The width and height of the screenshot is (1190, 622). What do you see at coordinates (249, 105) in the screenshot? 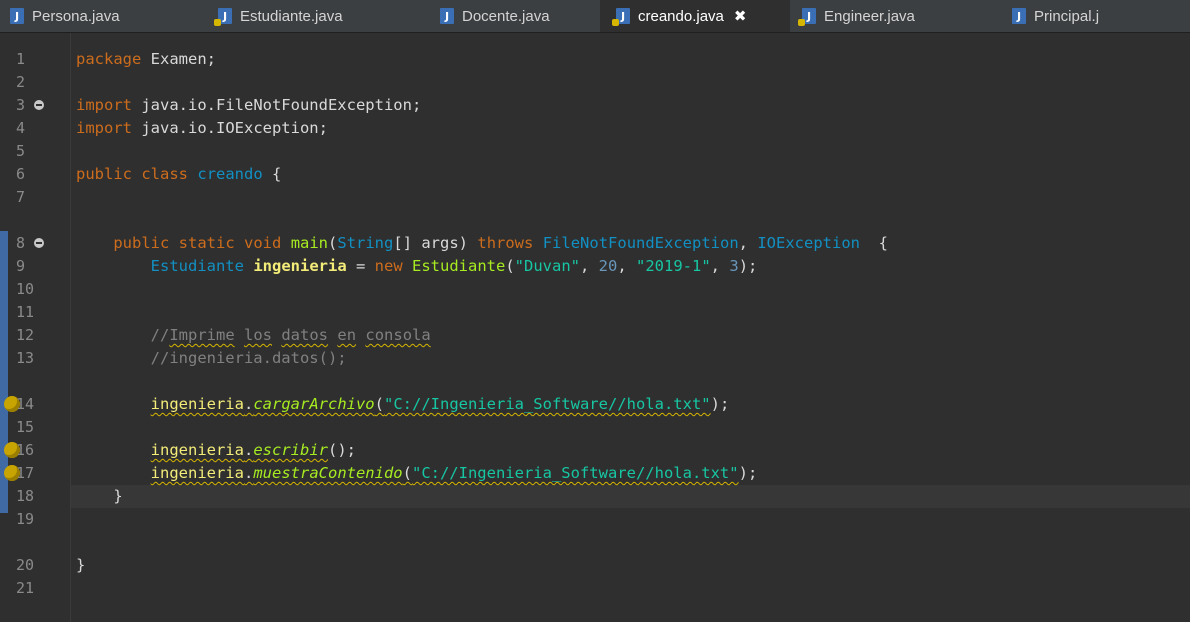
I see `code-line: import java.io.FileNotFoundException;` at bounding box center [249, 105].